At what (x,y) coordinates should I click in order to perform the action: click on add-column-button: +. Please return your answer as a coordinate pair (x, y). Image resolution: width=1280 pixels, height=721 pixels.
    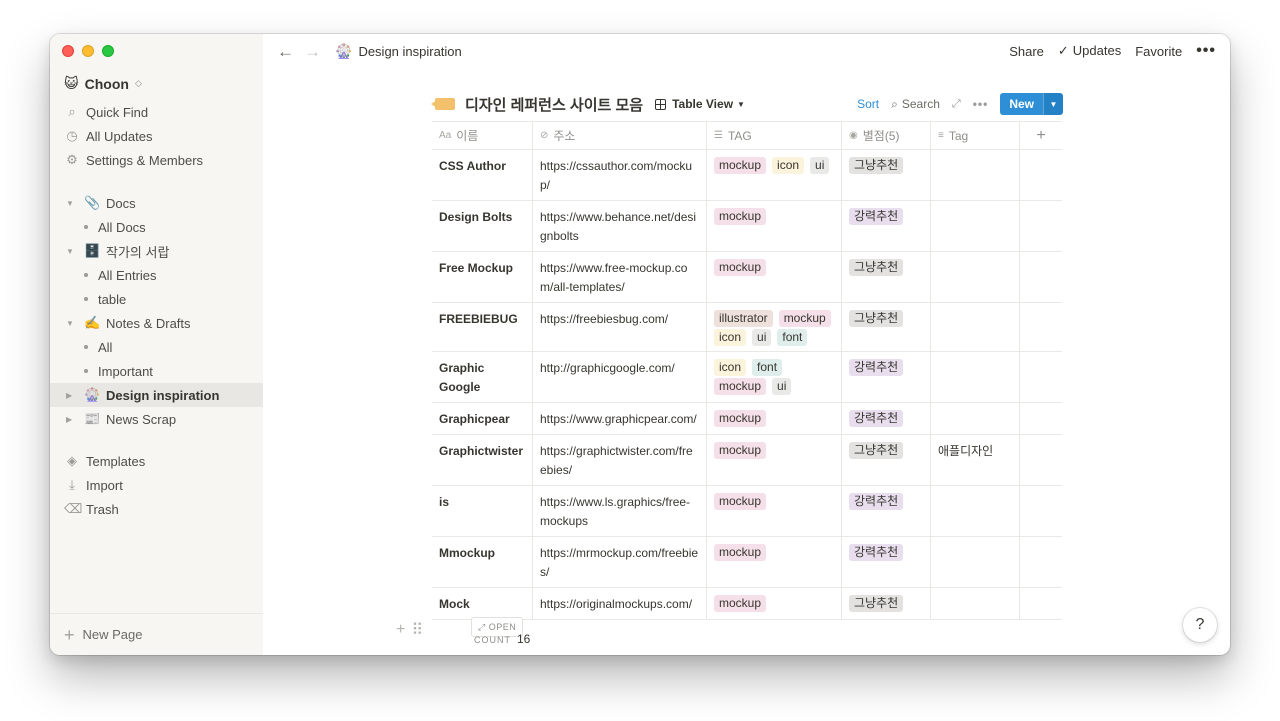
    Looking at the image, I should click on (1041, 135).